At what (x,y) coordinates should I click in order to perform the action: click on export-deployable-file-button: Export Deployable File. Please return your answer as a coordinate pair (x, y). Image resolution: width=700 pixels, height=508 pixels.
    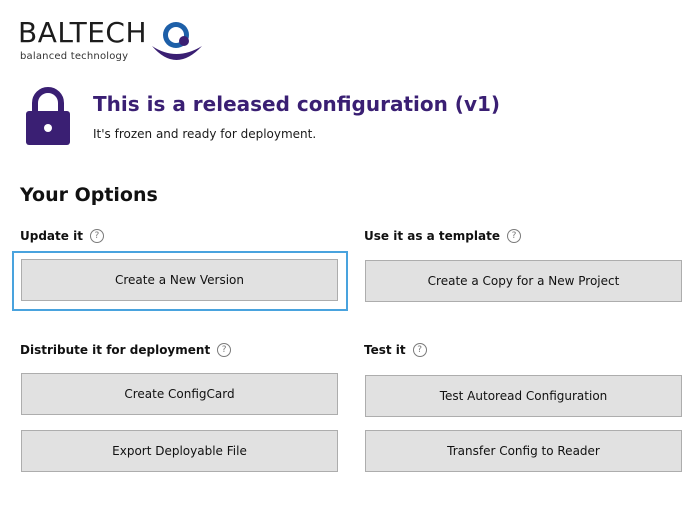
    Looking at the image, I should click on (179, 451).